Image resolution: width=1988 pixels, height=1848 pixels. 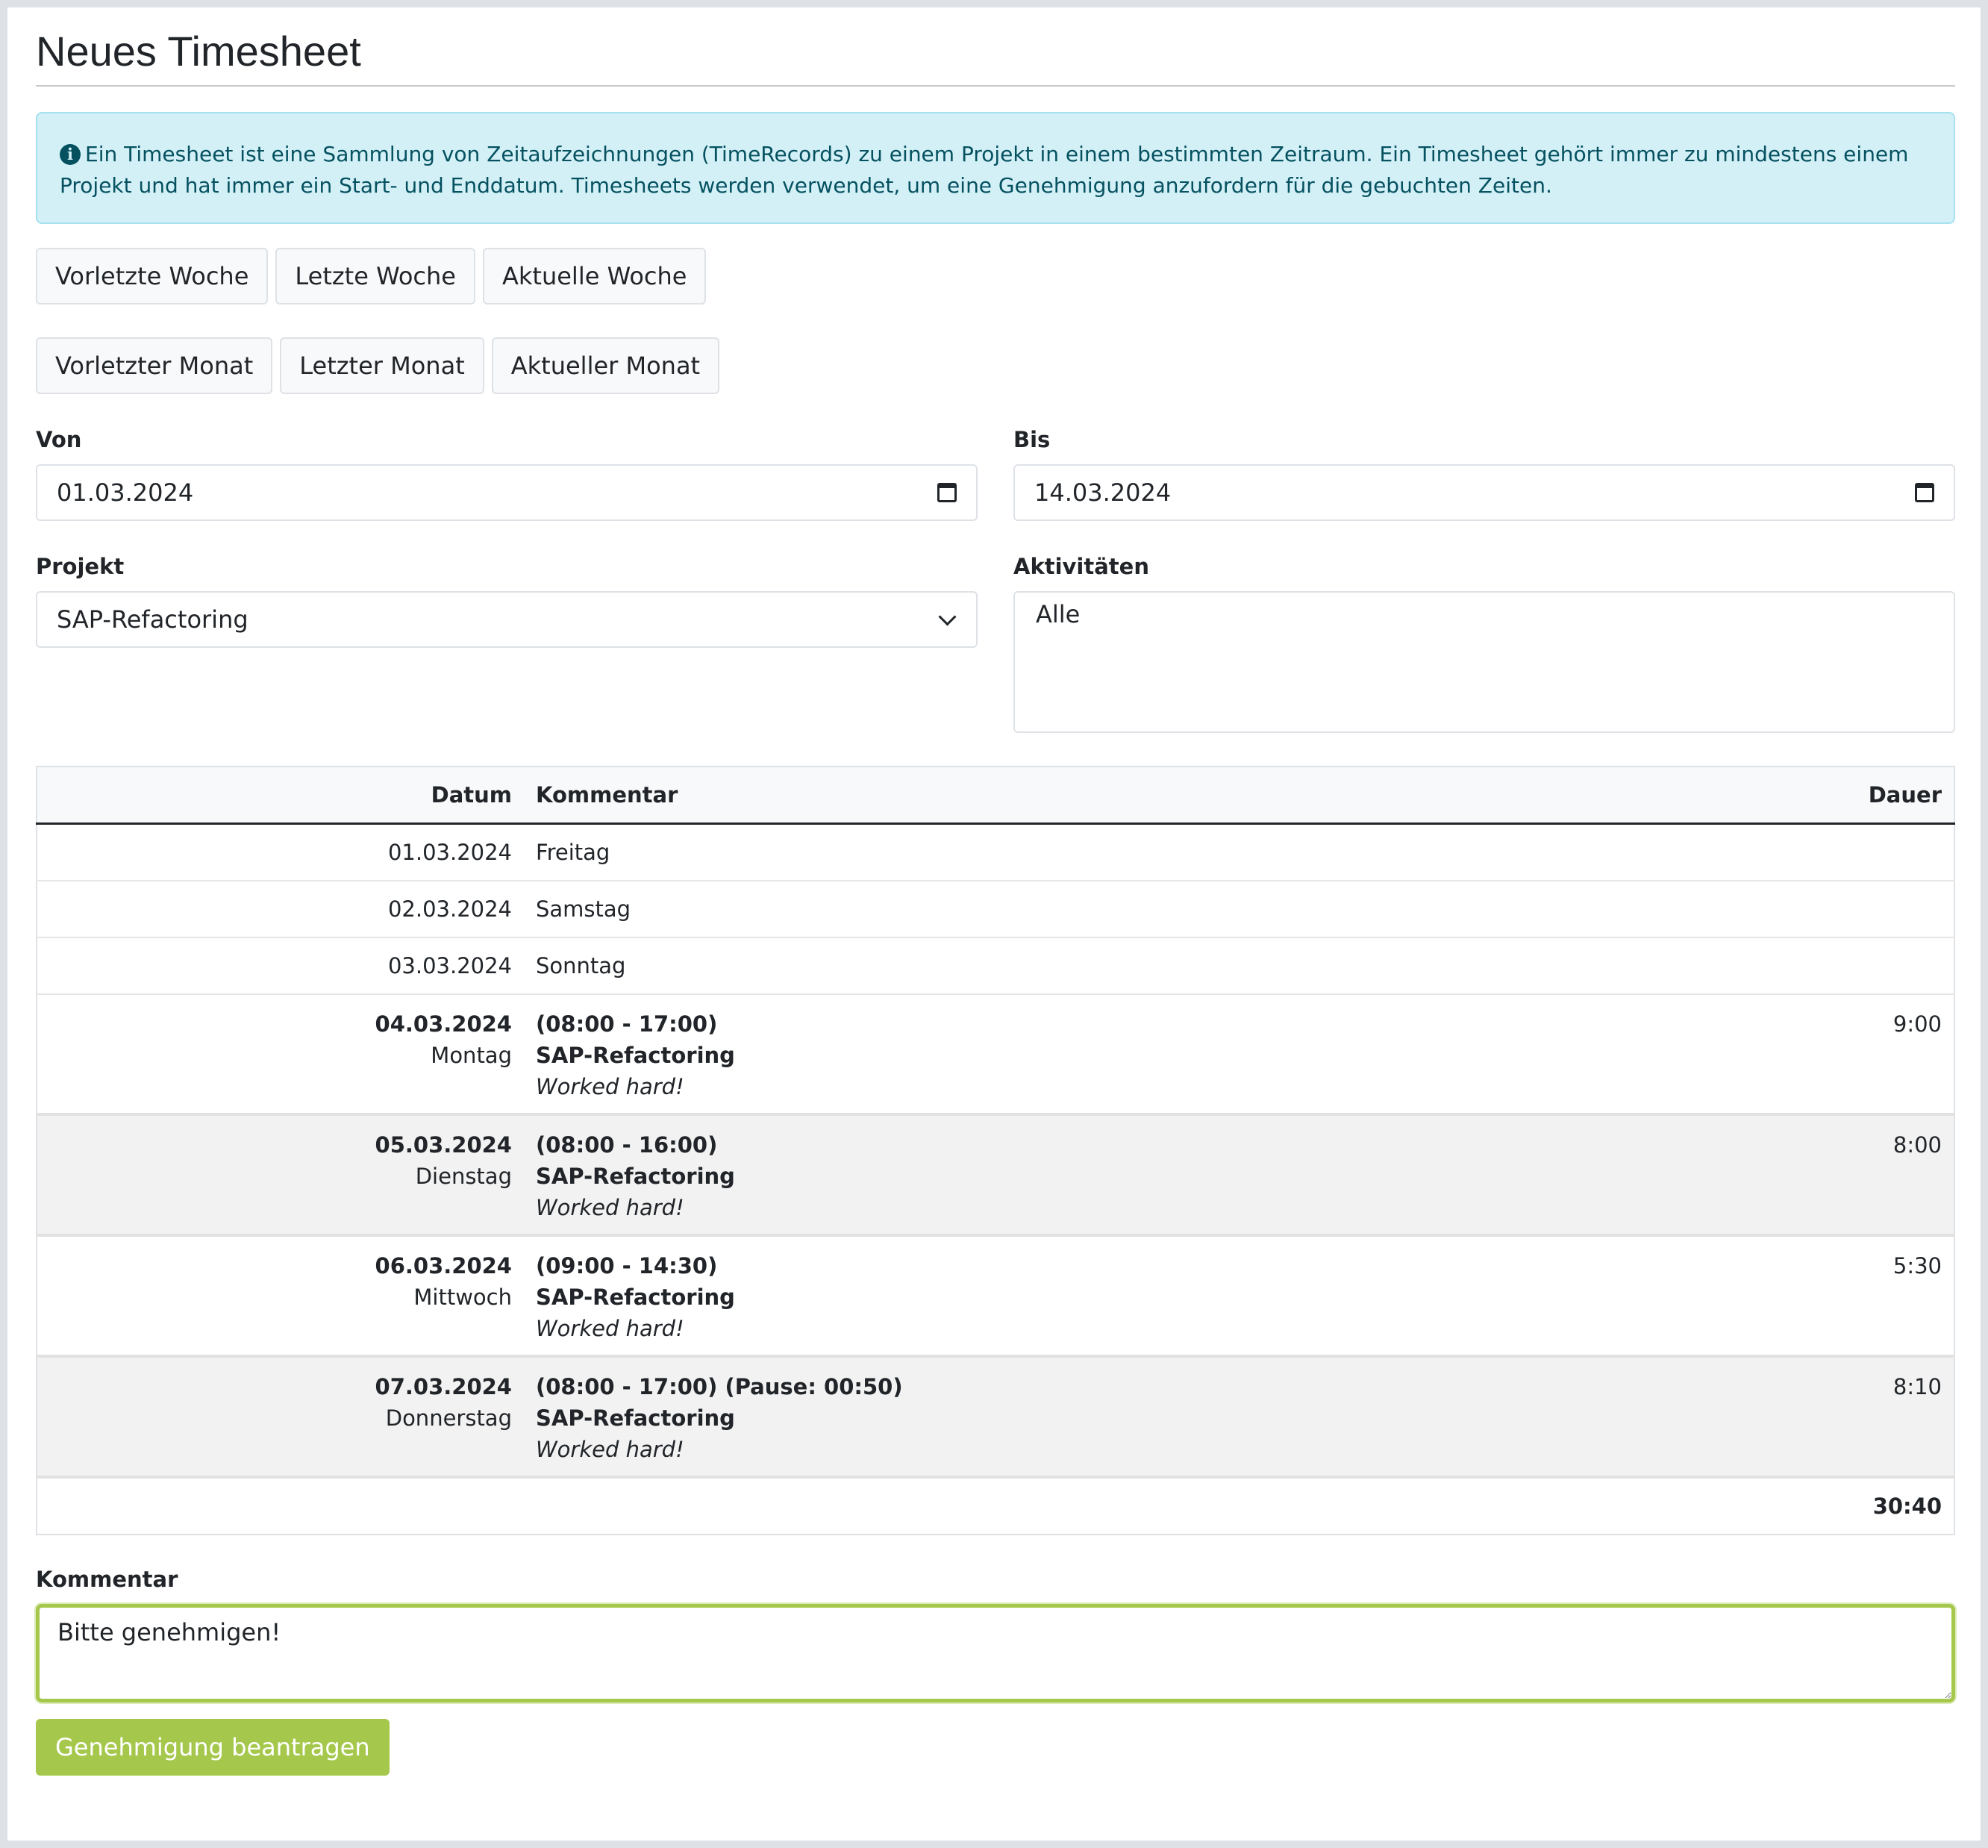 I want to click on row-date: 02.03.2024, so click(x=280, y=909).